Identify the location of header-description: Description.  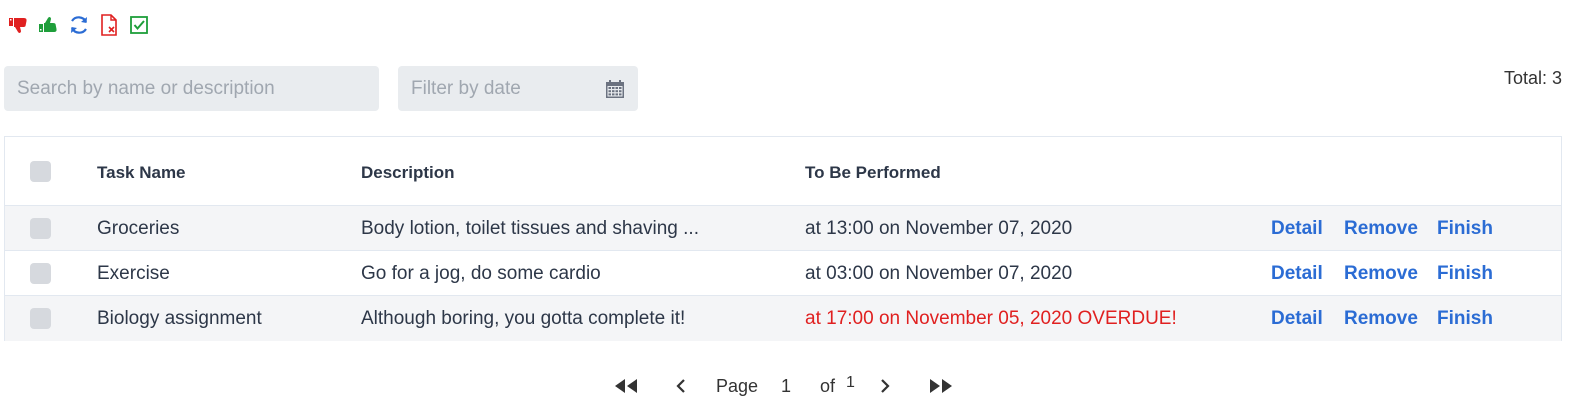
(408, 172).